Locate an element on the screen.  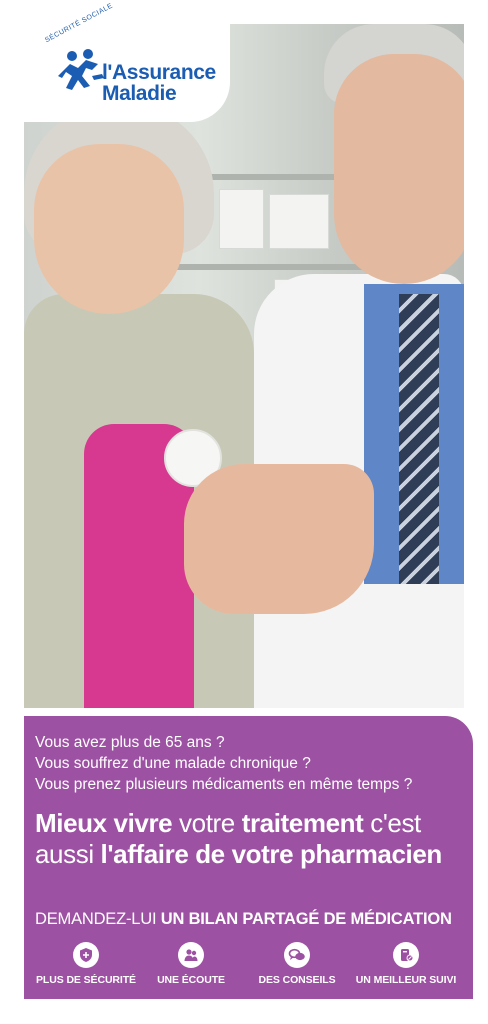
pharmacist-tie is located at coordinates (419, 439).